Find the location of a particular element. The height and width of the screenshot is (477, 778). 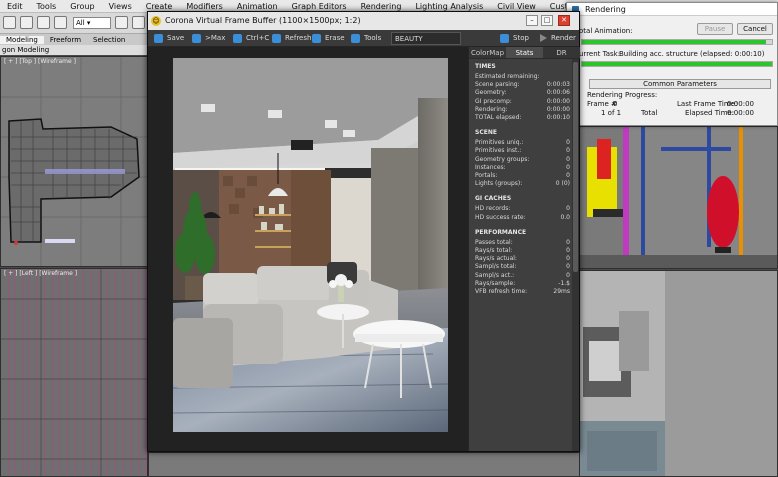

vfb-panel-tabs: ColorMap Stats DR is located at coordinates (524, 53).